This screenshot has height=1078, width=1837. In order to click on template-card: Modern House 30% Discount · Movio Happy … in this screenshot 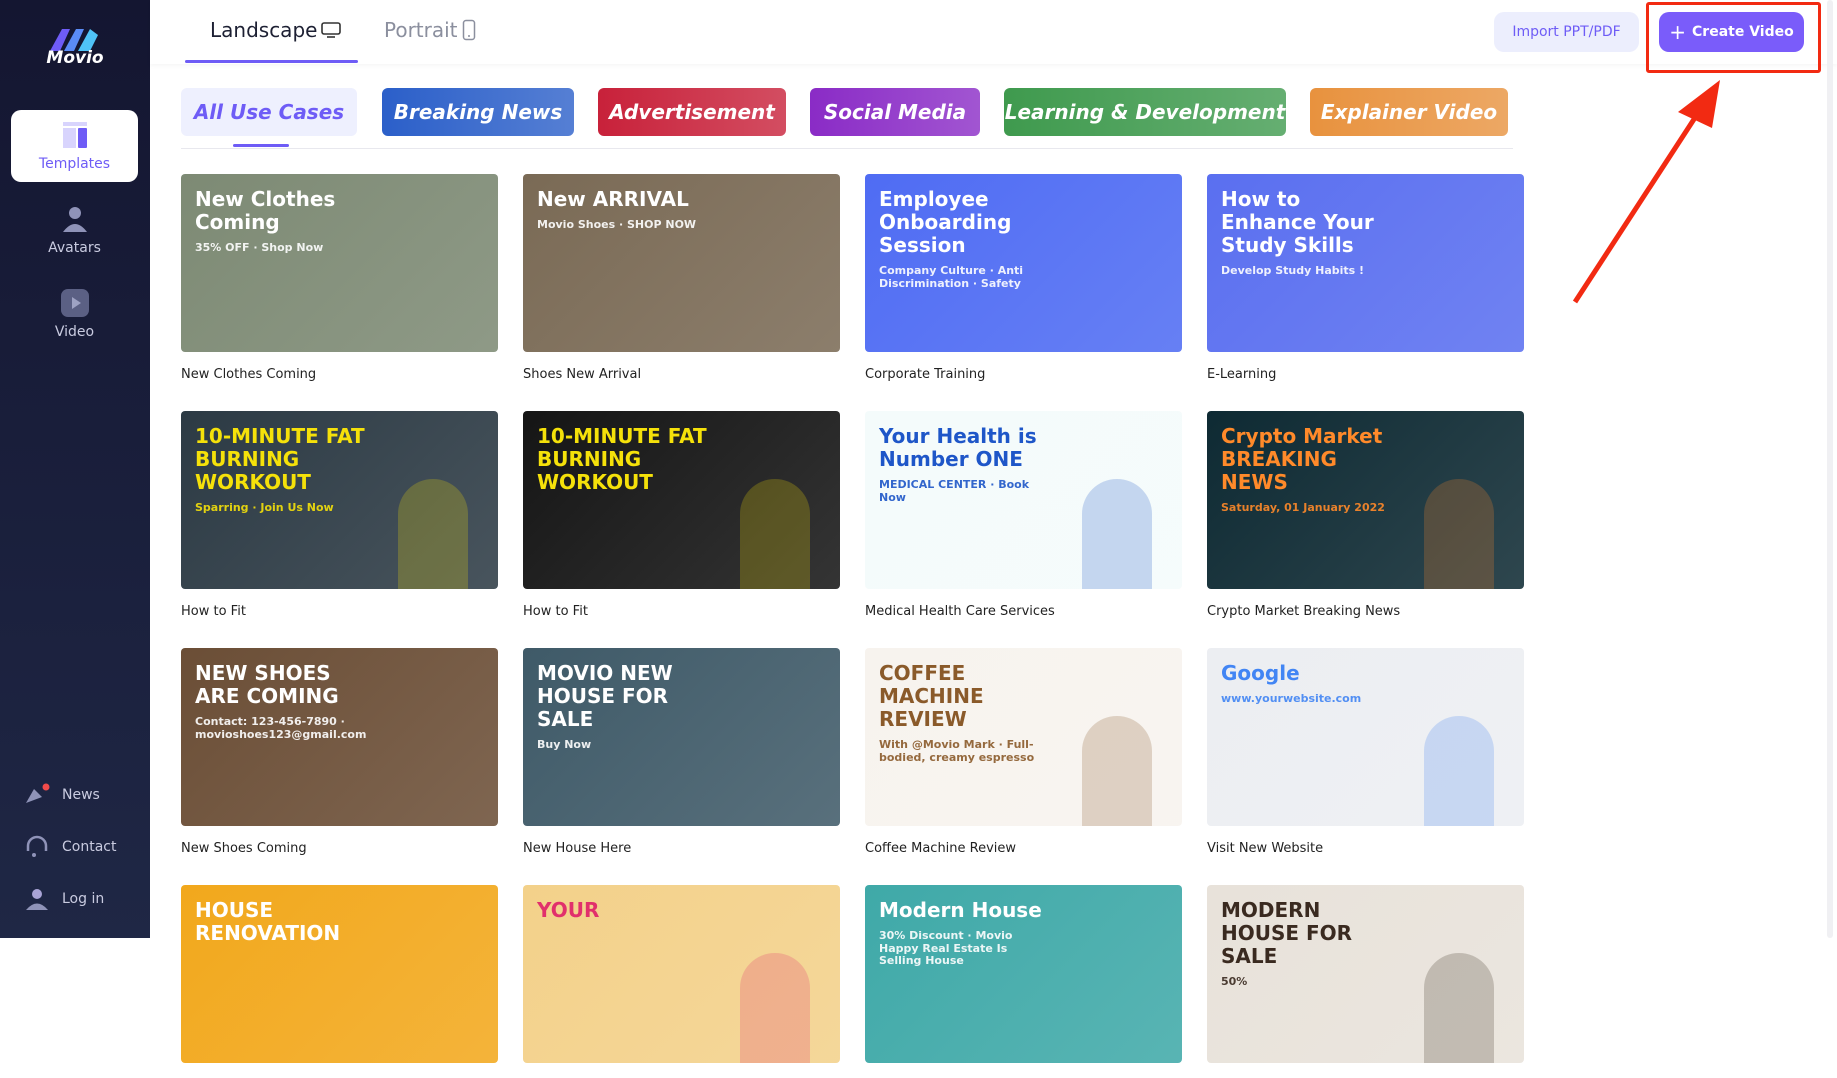, I will do `click(1023, 981)`.